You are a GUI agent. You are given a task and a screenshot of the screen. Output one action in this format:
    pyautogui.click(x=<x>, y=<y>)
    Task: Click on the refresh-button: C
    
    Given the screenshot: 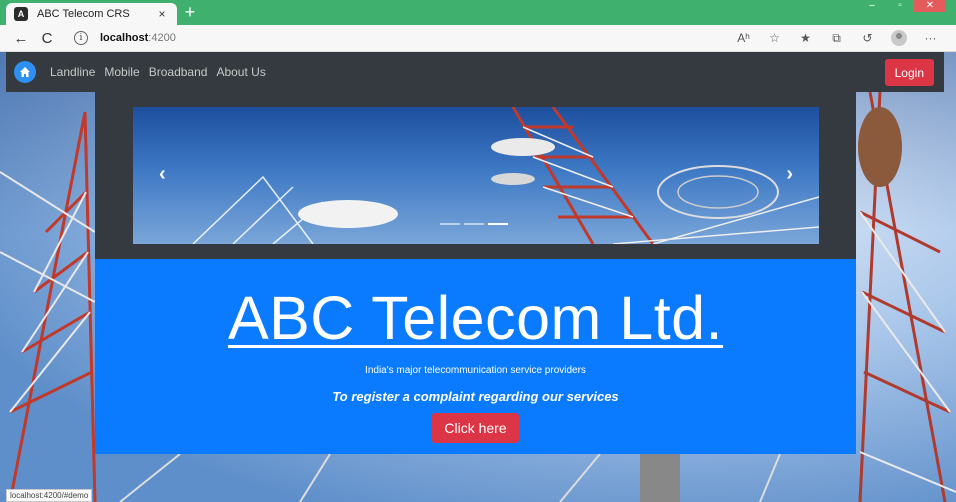 What is the action you would take?
    pyautogui.click(x=47, y=38)
    